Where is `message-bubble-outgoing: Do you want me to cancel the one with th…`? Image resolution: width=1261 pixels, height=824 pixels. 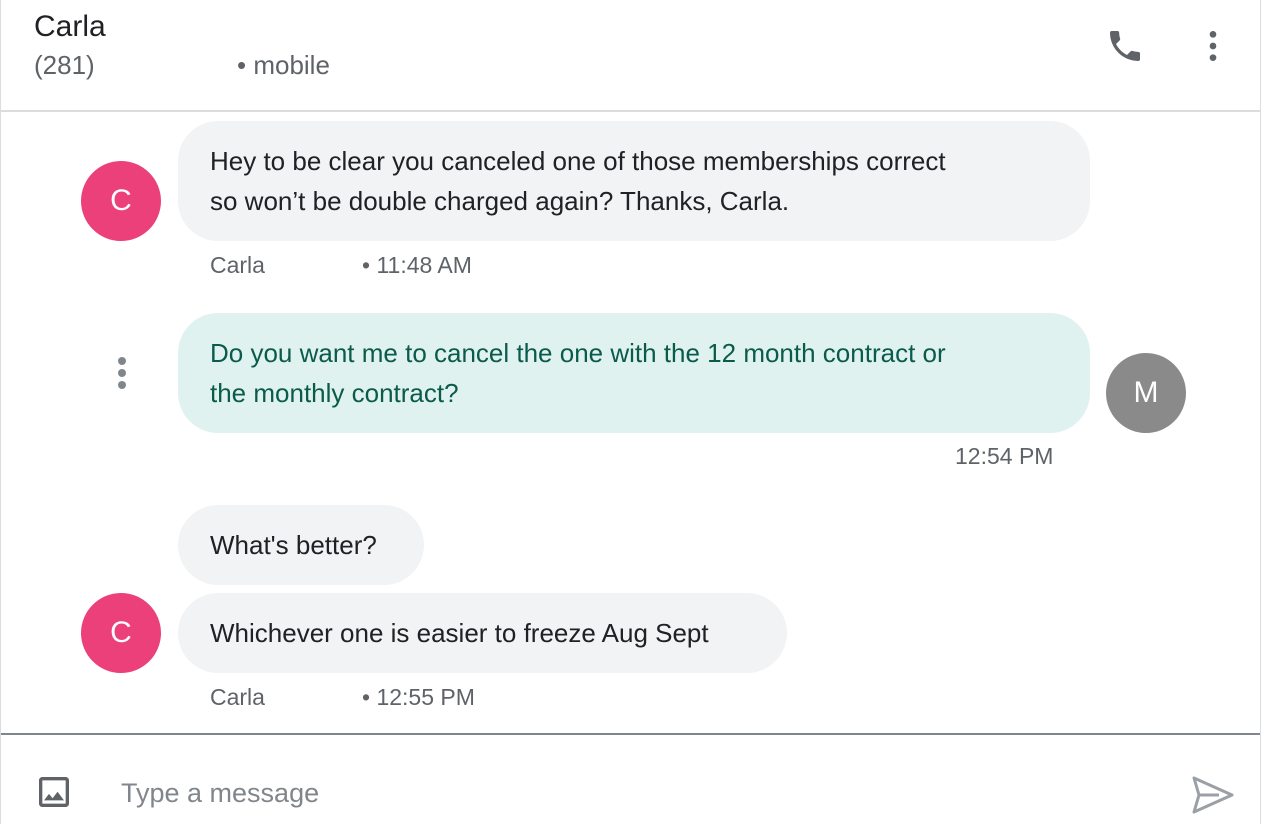
message-bubble-outgoing: Do you want me to cancel the one with th… is located at coordinates (634, 373).